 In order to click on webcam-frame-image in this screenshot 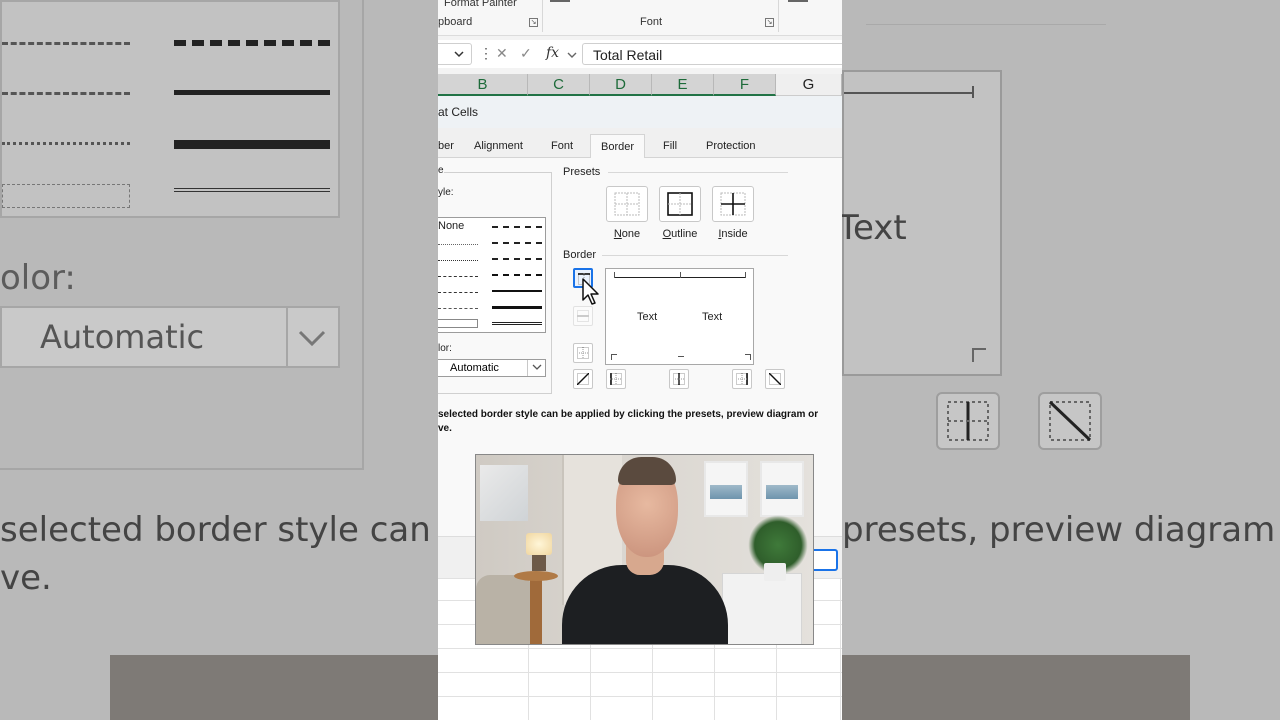, I will do `click(782, 492)`.